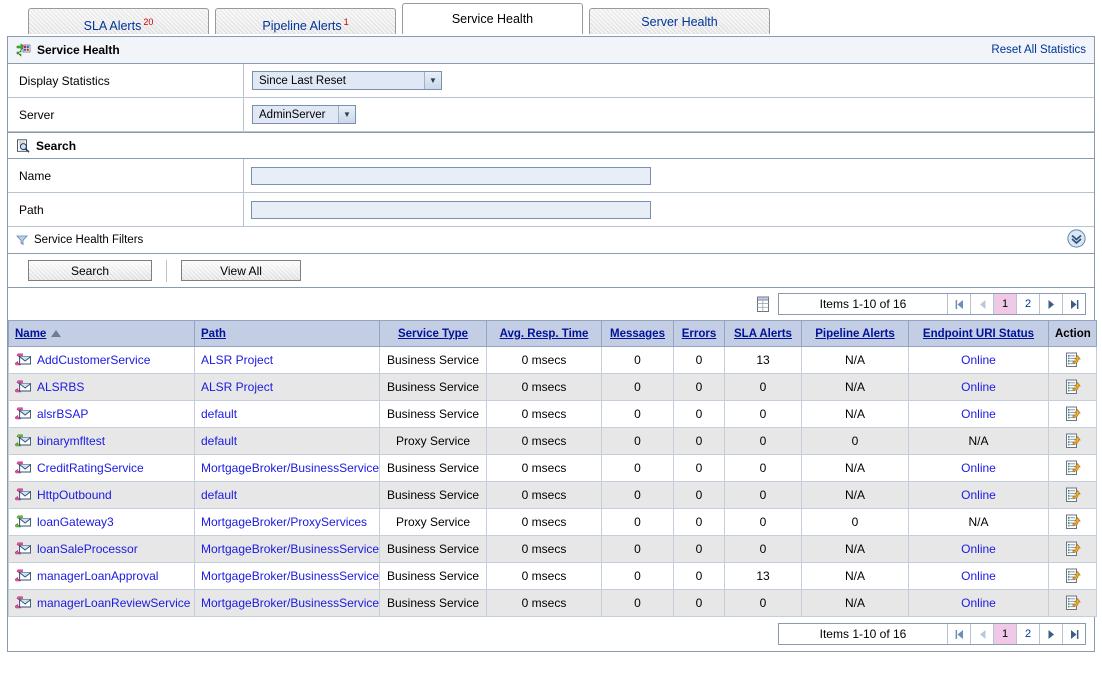  Describe the element at coordinates (978, 441) in the screenshot. I see `cell-endpoint-uri-status: N/A` at that location.